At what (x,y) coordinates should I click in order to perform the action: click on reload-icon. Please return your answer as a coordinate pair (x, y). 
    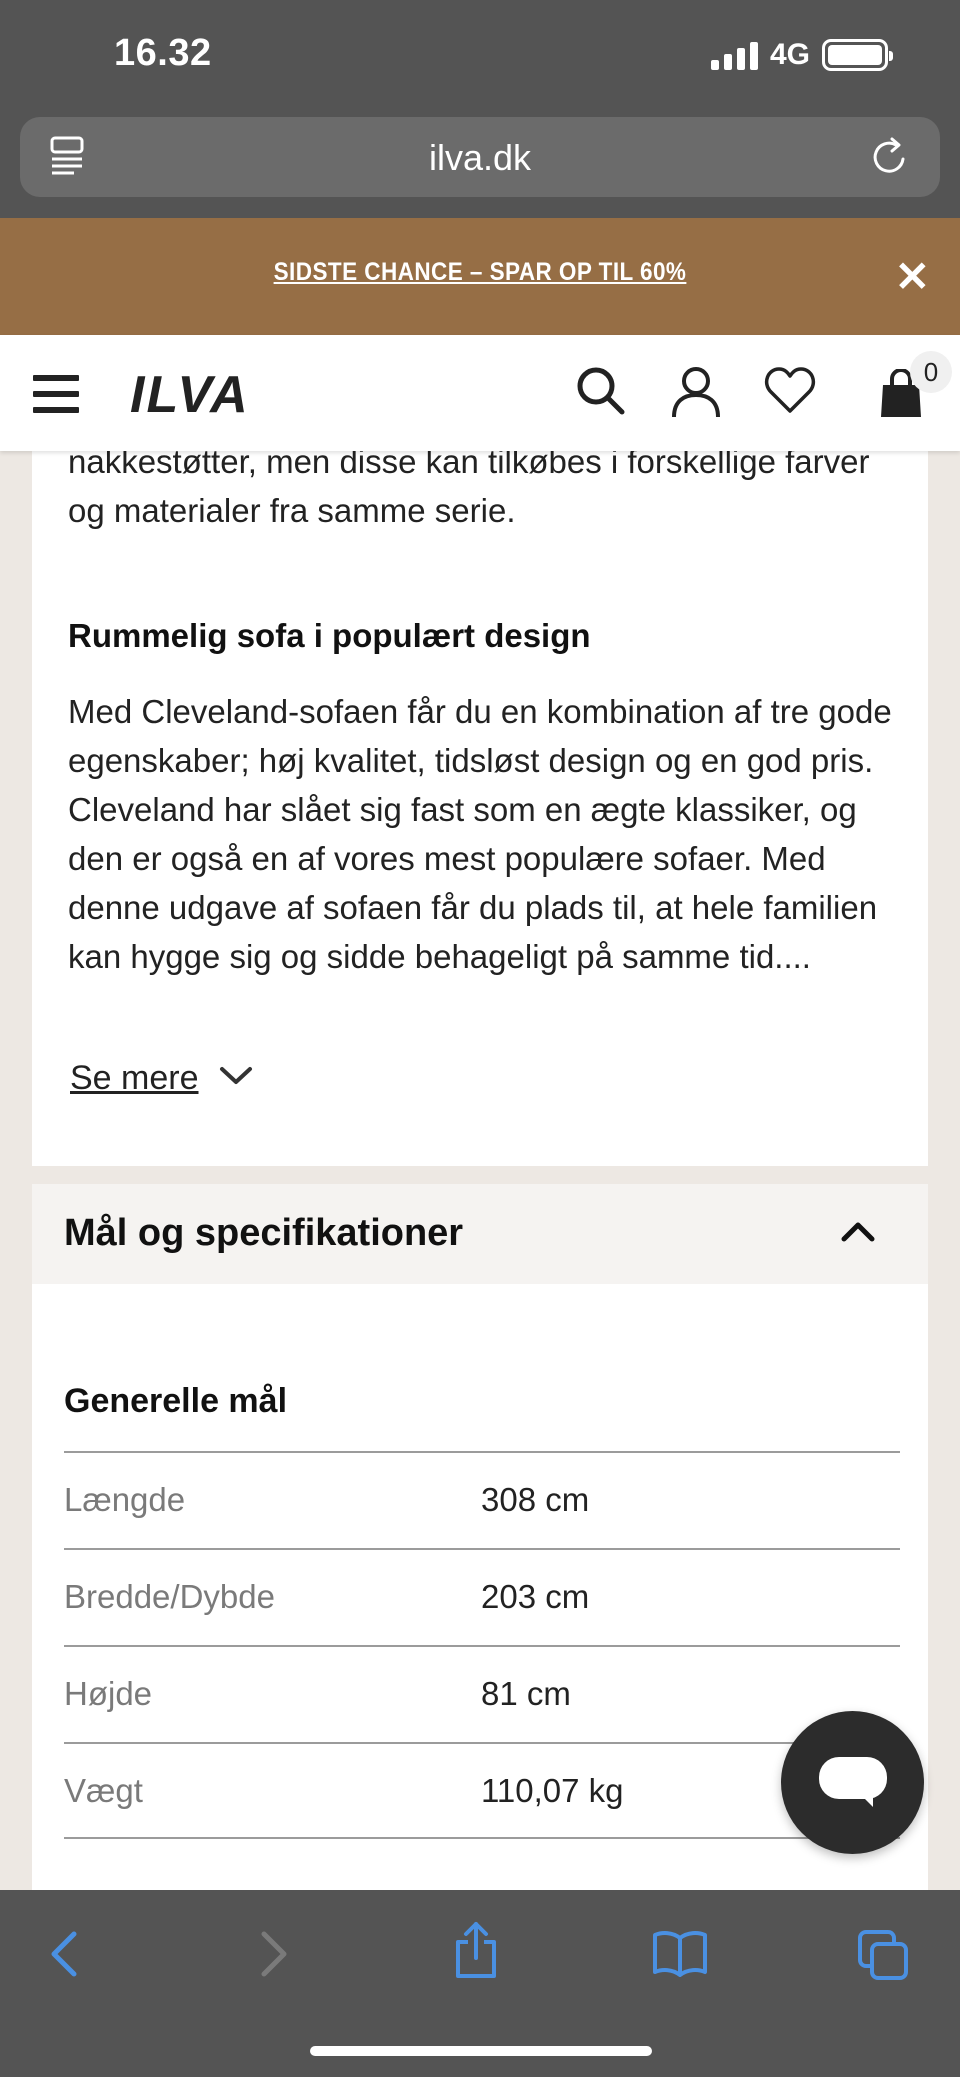
    Looking at the image, I should click on (890, 158).